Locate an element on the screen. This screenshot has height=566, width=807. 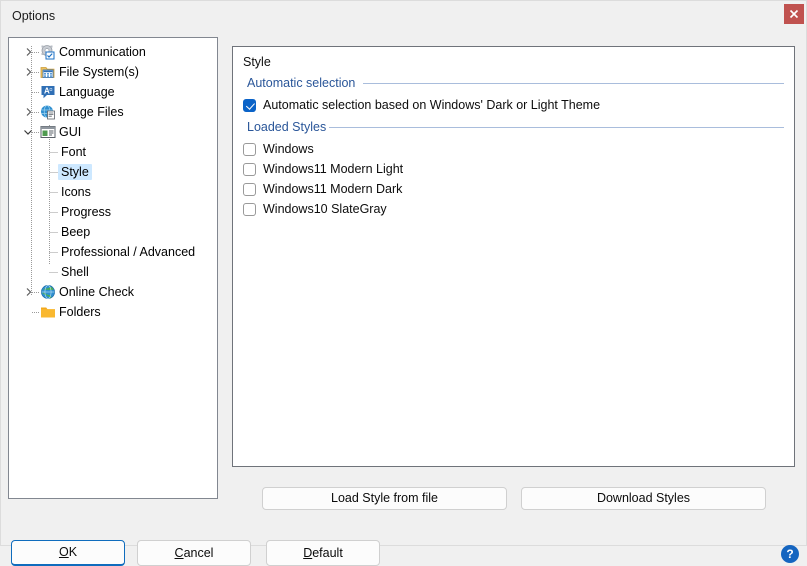
speech-a-icon: A ¤ is located at coordinates (48, 92).